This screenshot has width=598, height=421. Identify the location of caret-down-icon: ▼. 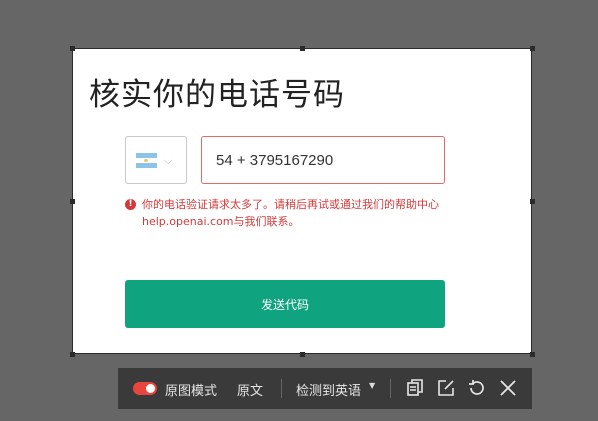
(372, 385).